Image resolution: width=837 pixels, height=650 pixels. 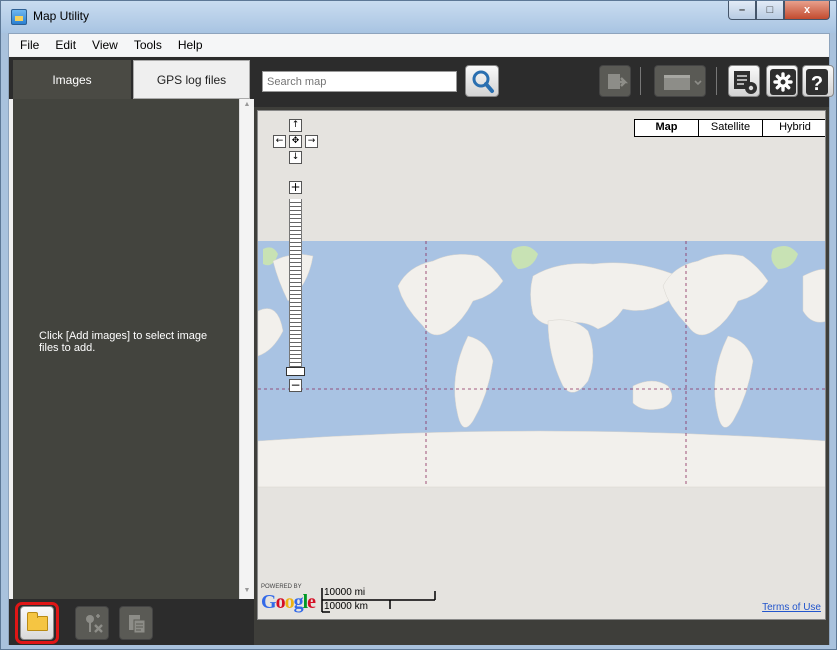 I want to click on log-settings-button, so click(x=744, y=81).